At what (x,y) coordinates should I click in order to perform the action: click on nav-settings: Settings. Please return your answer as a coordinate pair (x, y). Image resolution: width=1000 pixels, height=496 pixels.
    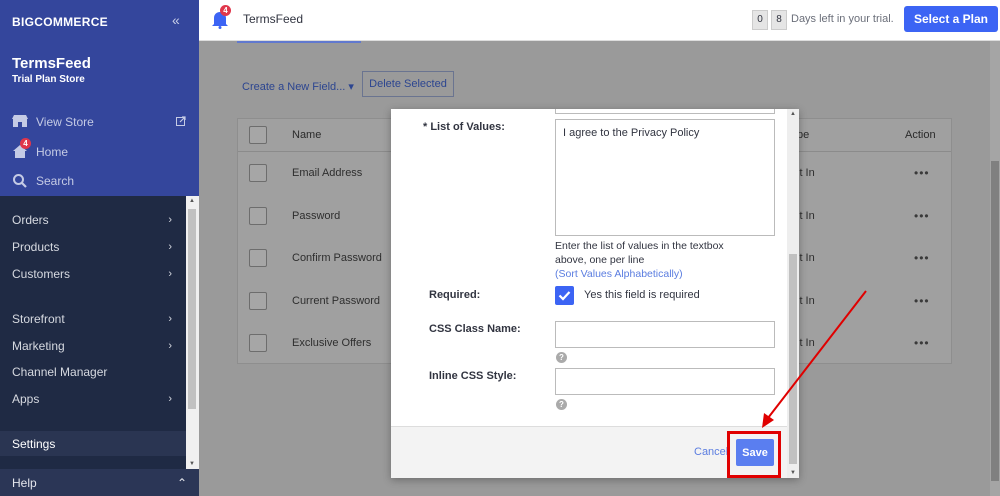
    Looking at the image, I should click on (93, 443).